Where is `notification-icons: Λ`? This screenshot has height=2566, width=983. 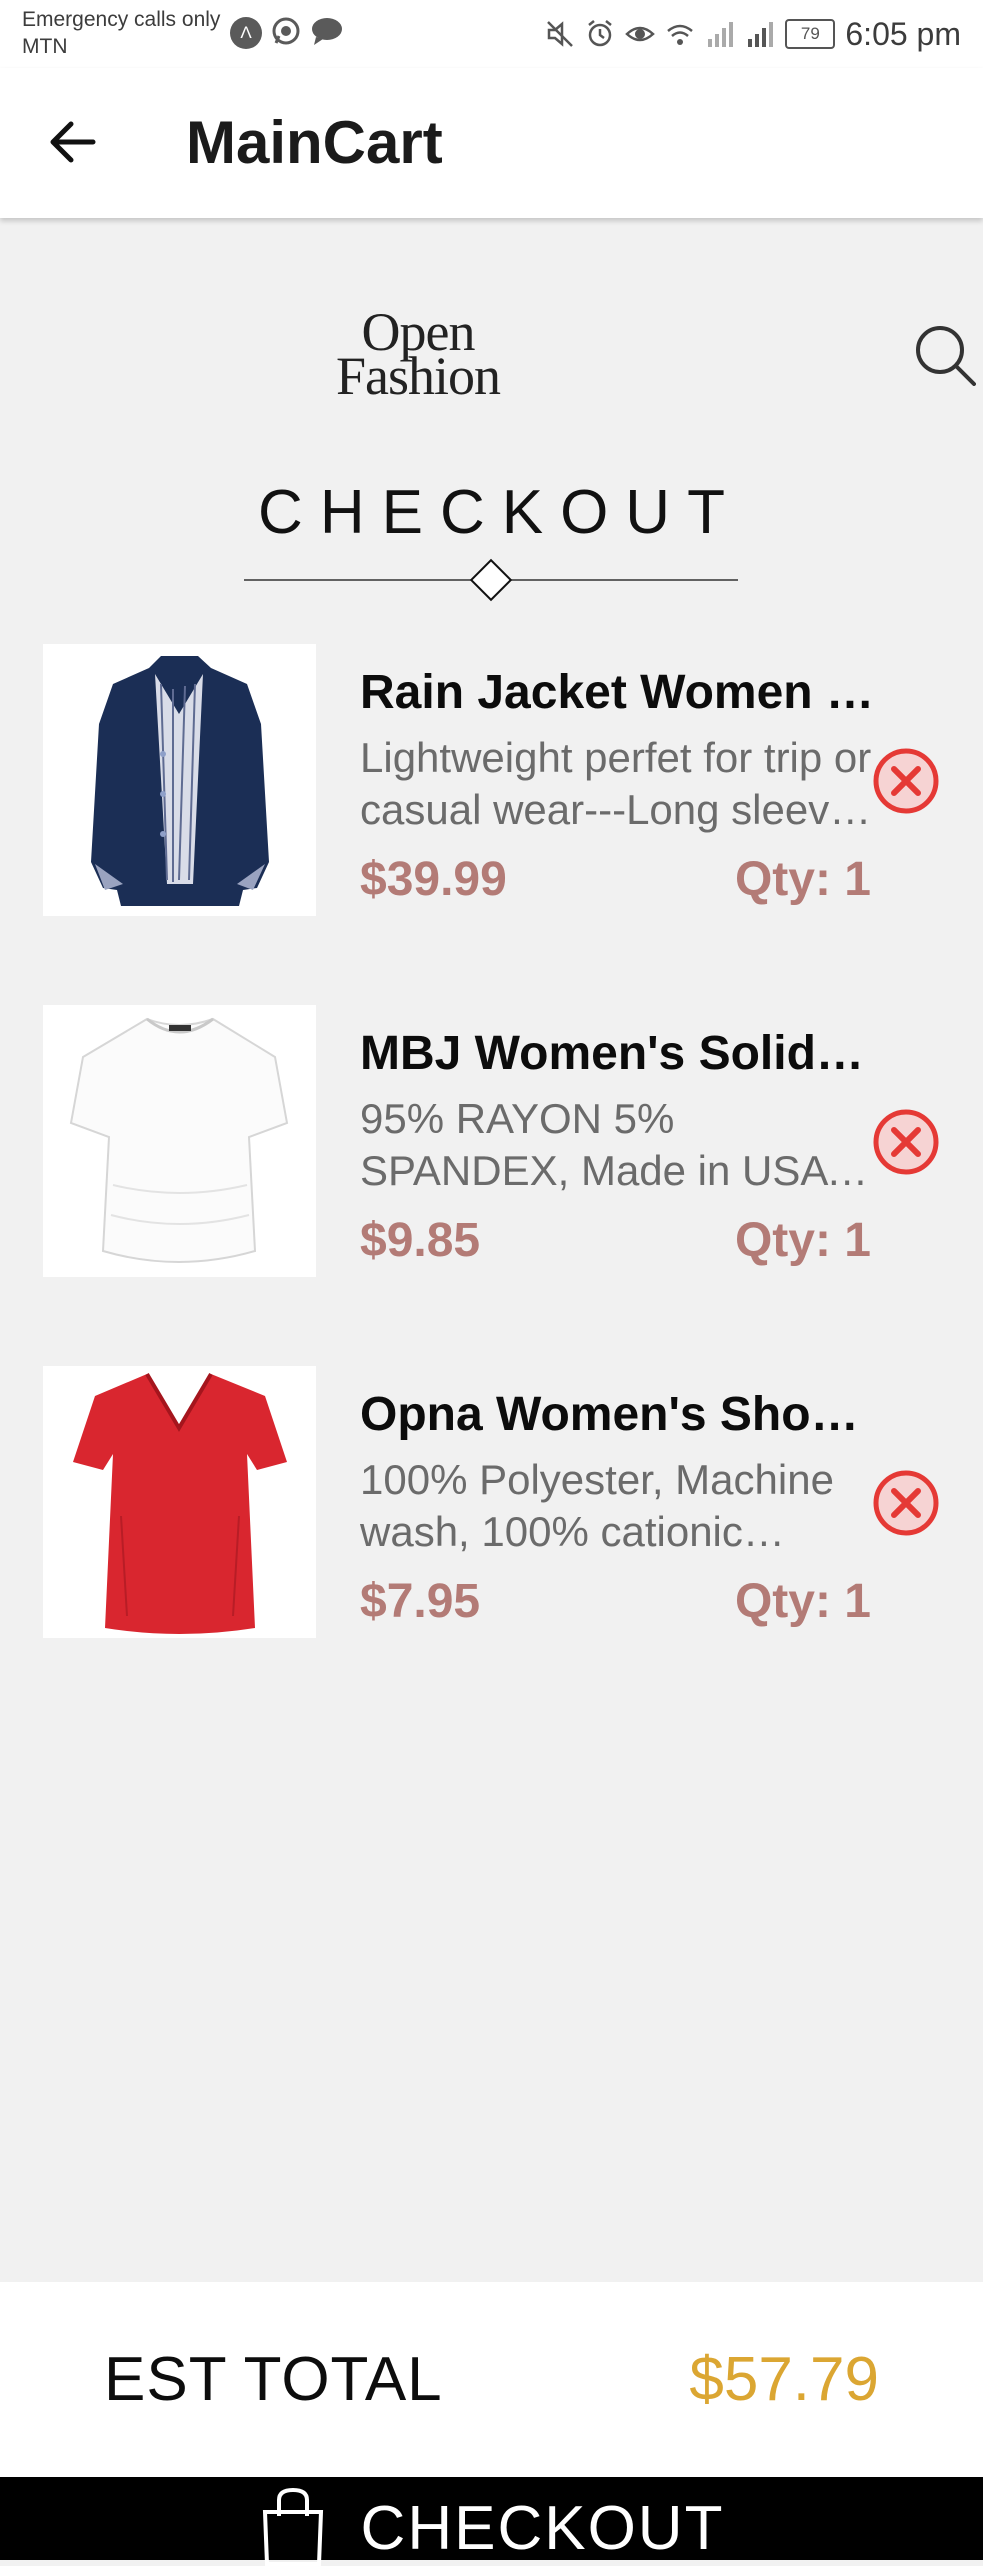
notification-icons: Λ is located at coordinates (287, 33).